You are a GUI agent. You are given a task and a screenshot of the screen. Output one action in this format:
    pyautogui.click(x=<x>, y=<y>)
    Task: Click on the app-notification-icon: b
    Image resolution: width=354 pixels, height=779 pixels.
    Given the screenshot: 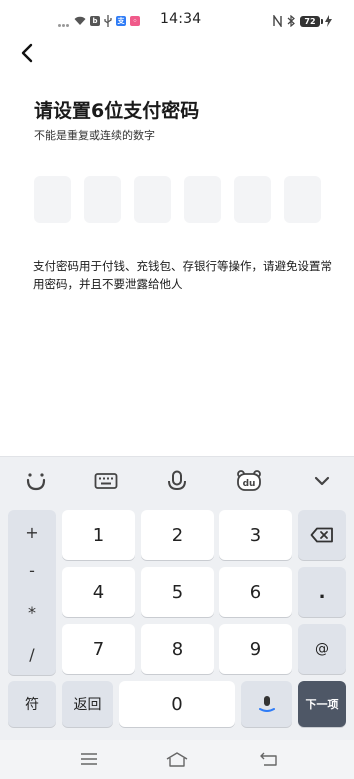 What is the action you would take?
    pyautogui.click(x=95, y=21)
    